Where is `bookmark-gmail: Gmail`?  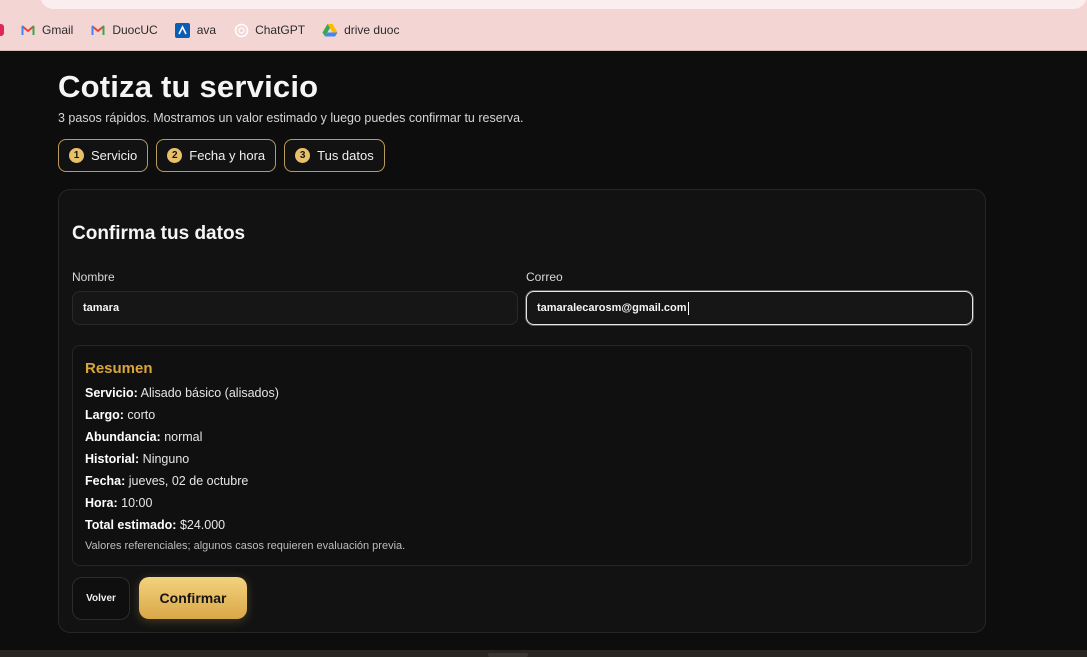 bookmark-gmail: Gmail is located at coordinates (46, 30).